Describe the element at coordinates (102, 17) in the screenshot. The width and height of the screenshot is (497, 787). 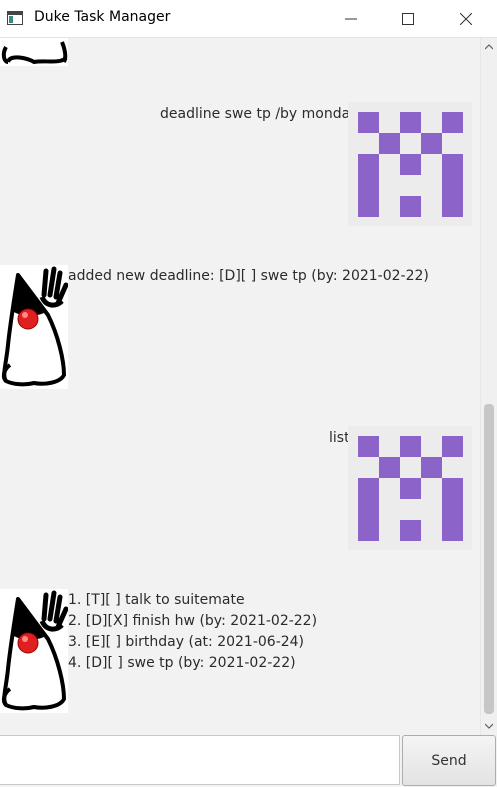
I see `window-title: Duke Task Manager` at that location.